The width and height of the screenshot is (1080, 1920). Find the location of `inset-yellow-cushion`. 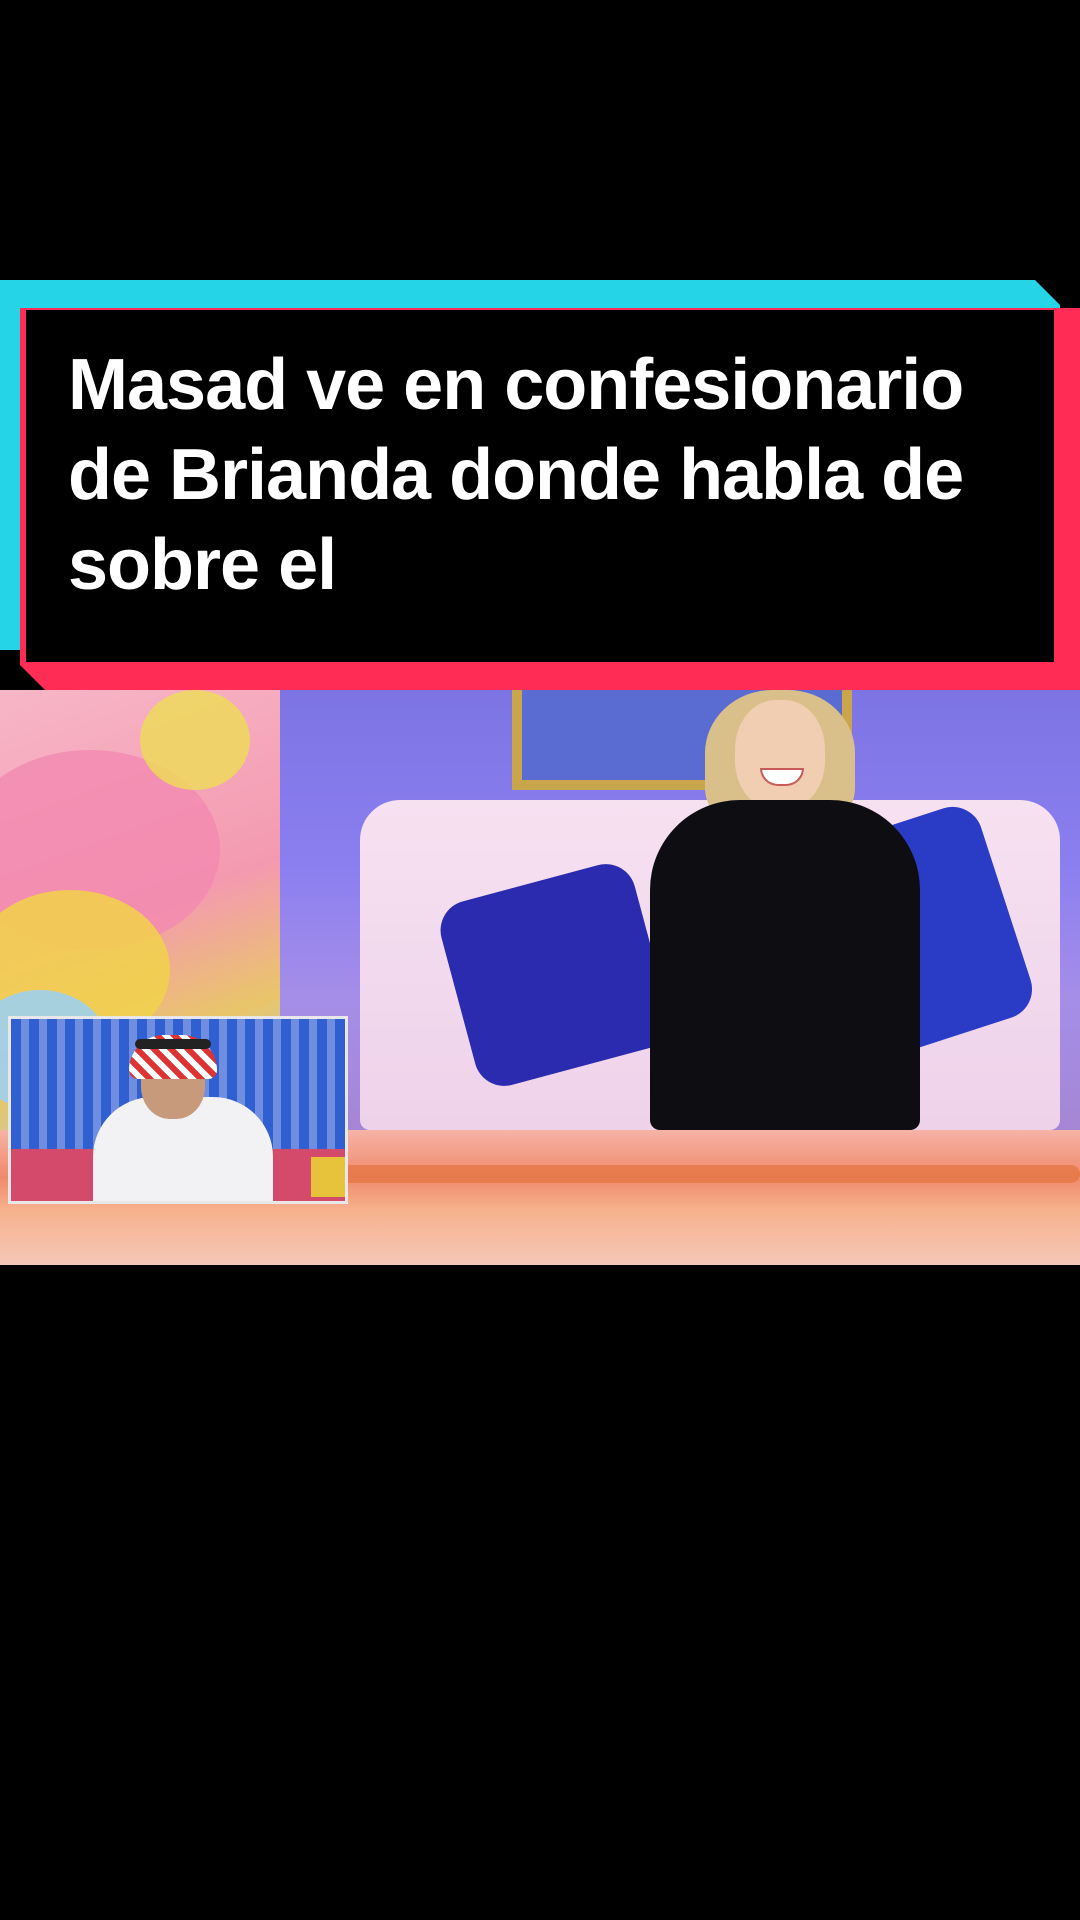

inset-yellow-cushion is located at coordinates (328, 1177).